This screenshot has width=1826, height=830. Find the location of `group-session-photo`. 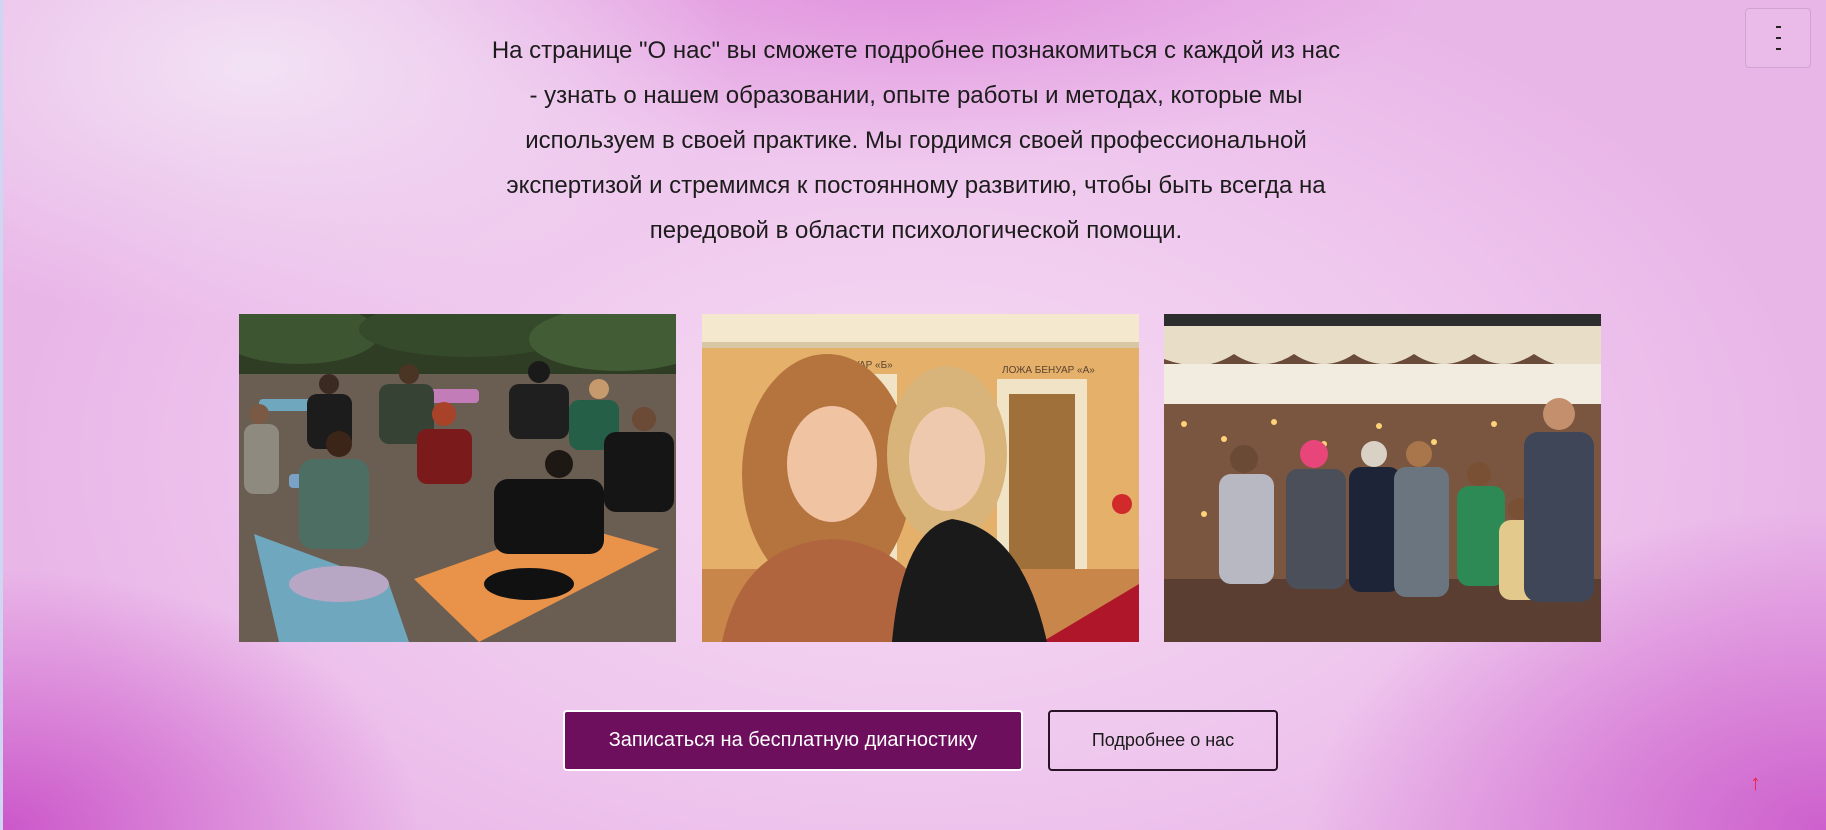

group-session-photo is located at coordinates (457, 478).